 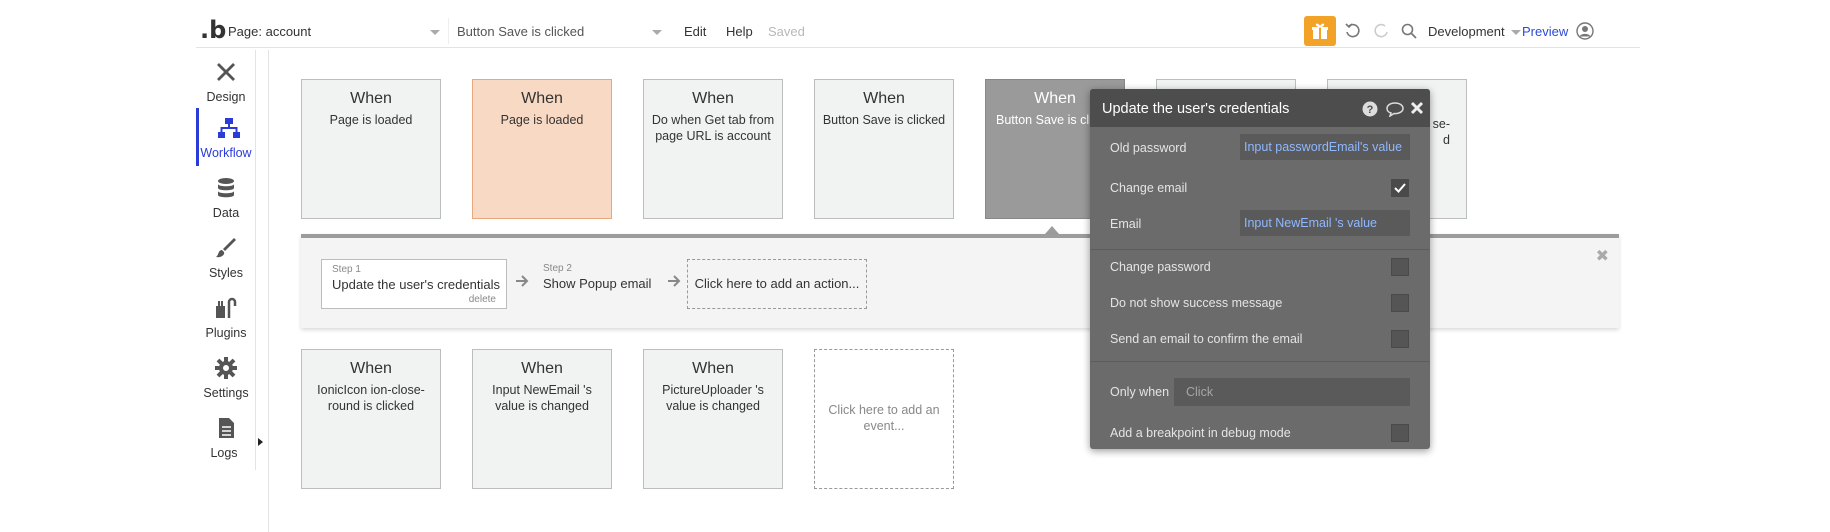 What do you see at coordinates (226, 333) in the screenshot?
I see `sidebar-item-label: Plugins` at bounding box center [226, 333].